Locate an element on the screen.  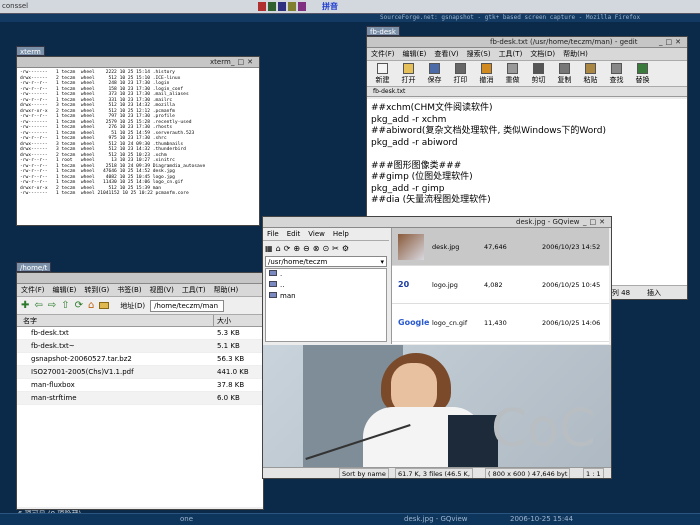
gqview-menu-item: Help is located at coordinates (341, 234).